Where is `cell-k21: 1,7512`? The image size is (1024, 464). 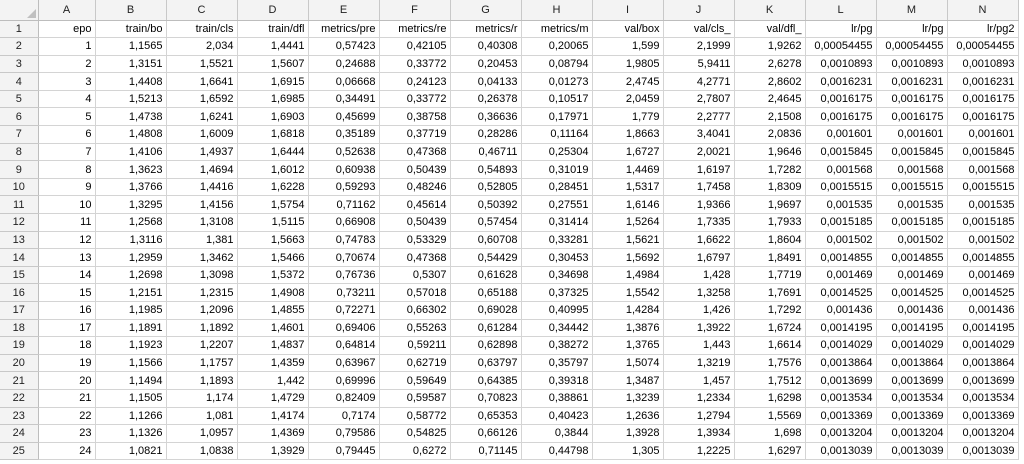
cell-k21: 1,7512 is located at coordinates (770, 380).